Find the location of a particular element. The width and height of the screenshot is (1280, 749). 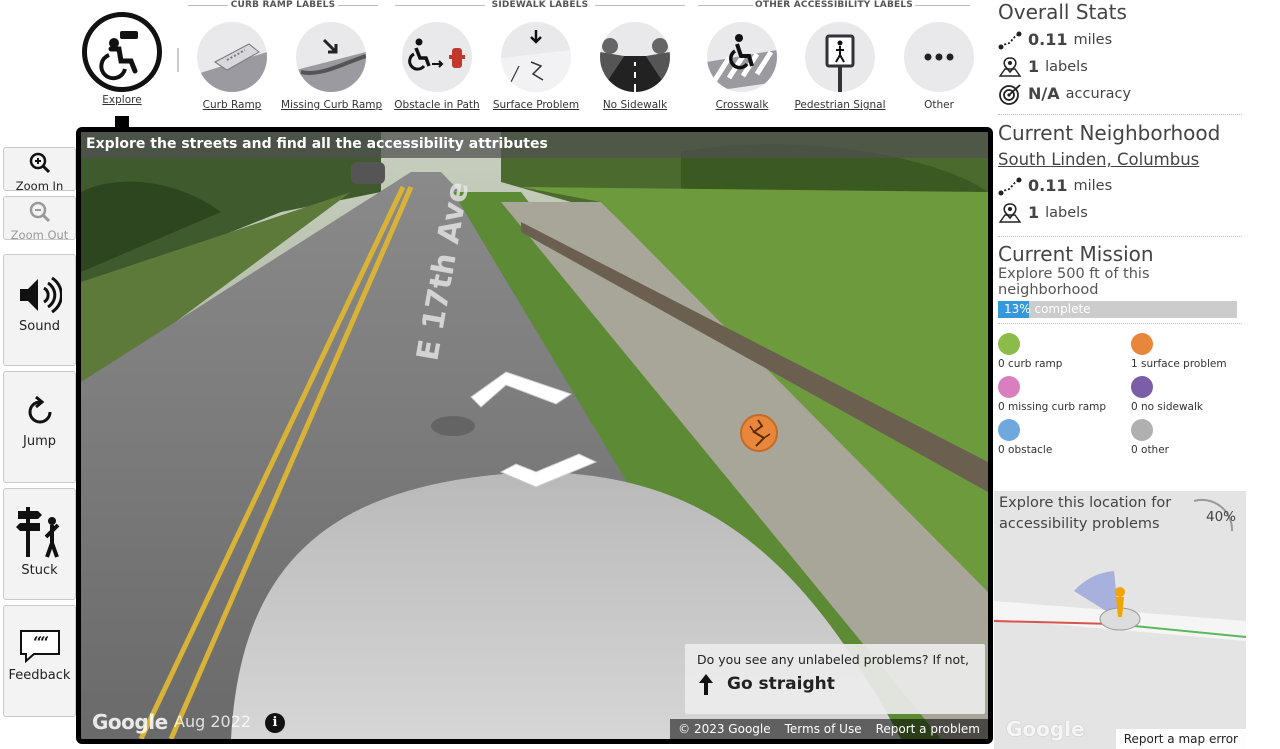

zoom-in-button: Zoom In is located at coordinates (39, 170).